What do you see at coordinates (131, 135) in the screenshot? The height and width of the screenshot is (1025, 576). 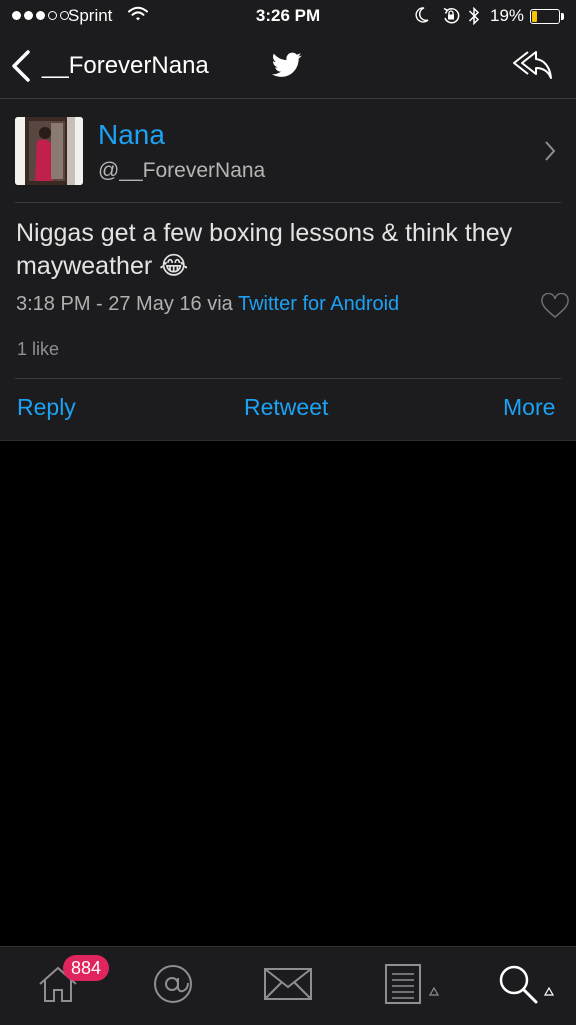 I see `author-name: Nana` at bounding box center [131, 135].